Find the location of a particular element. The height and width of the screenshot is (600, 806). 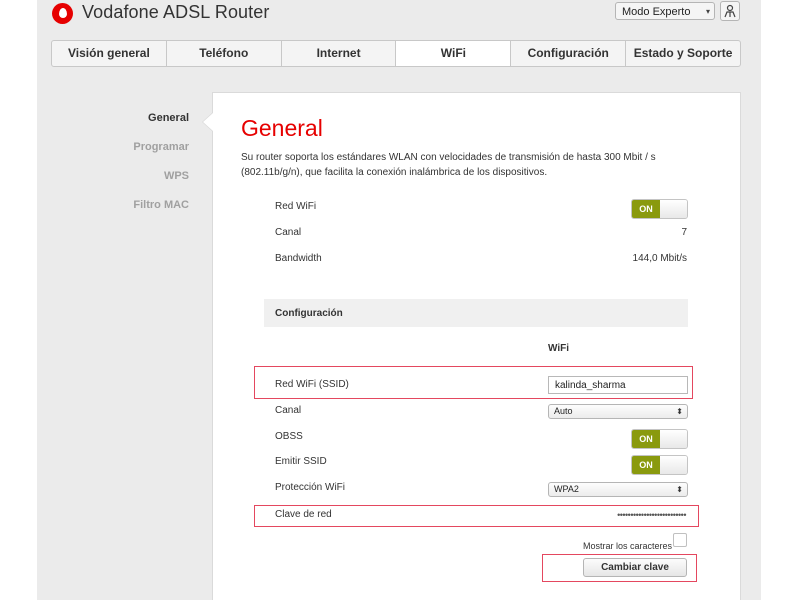

chevron-down-icon: ▾ is located at coordinates (707, 11).